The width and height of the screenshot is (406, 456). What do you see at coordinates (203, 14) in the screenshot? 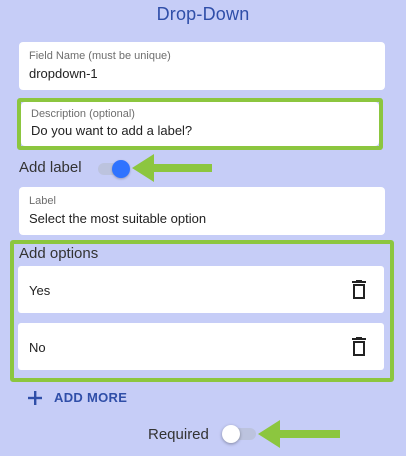
I see `panel-title: Drop-Down` at bounding box center [203, 14].